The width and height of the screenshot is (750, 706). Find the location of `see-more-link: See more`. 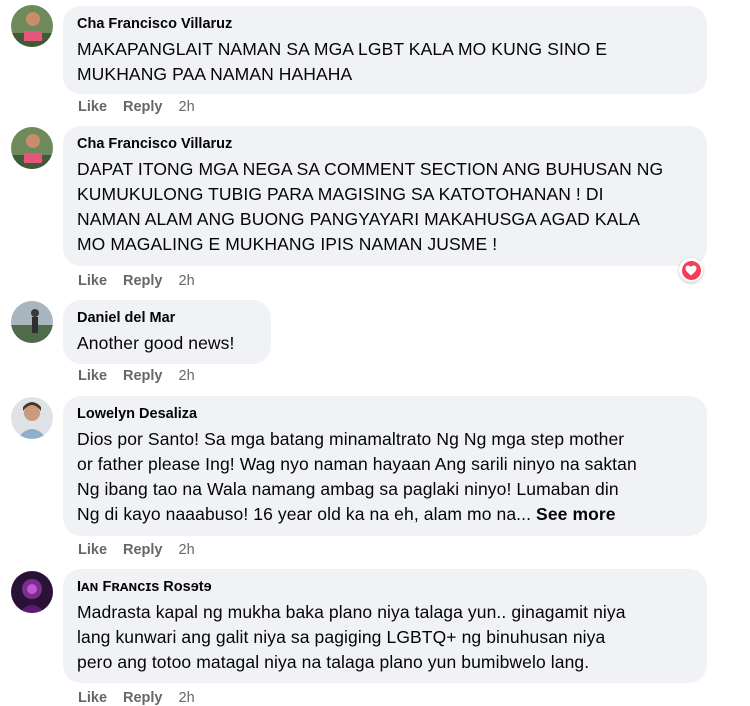

see-more-link: See more is located at coordinates (576, 514).